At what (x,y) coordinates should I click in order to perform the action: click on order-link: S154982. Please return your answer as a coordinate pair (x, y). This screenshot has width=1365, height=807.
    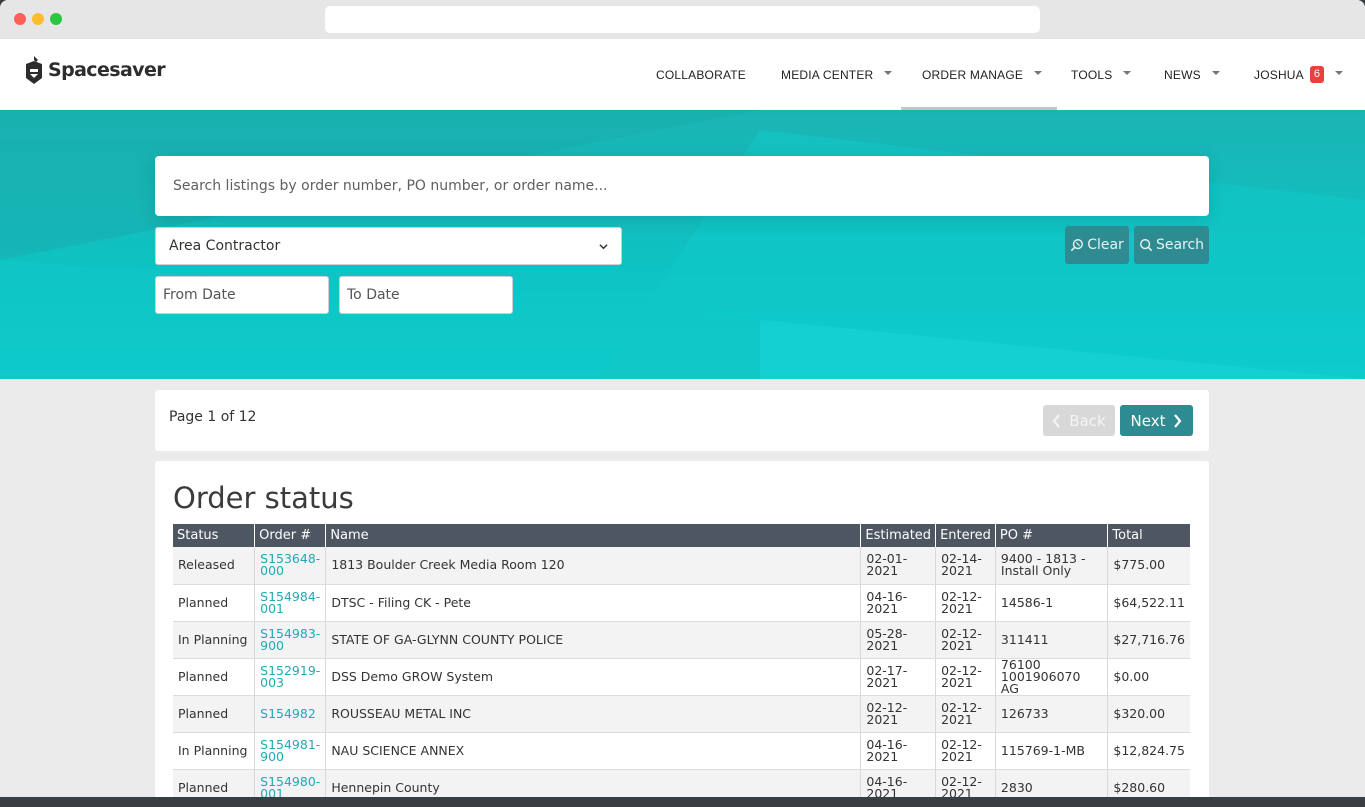
    Looking at the image, I should click on (288, 713).